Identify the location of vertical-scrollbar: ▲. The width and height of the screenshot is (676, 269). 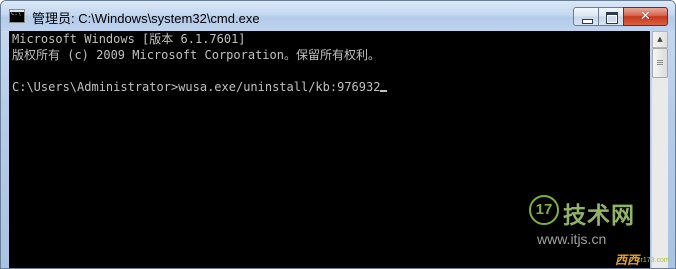
(659, 149).